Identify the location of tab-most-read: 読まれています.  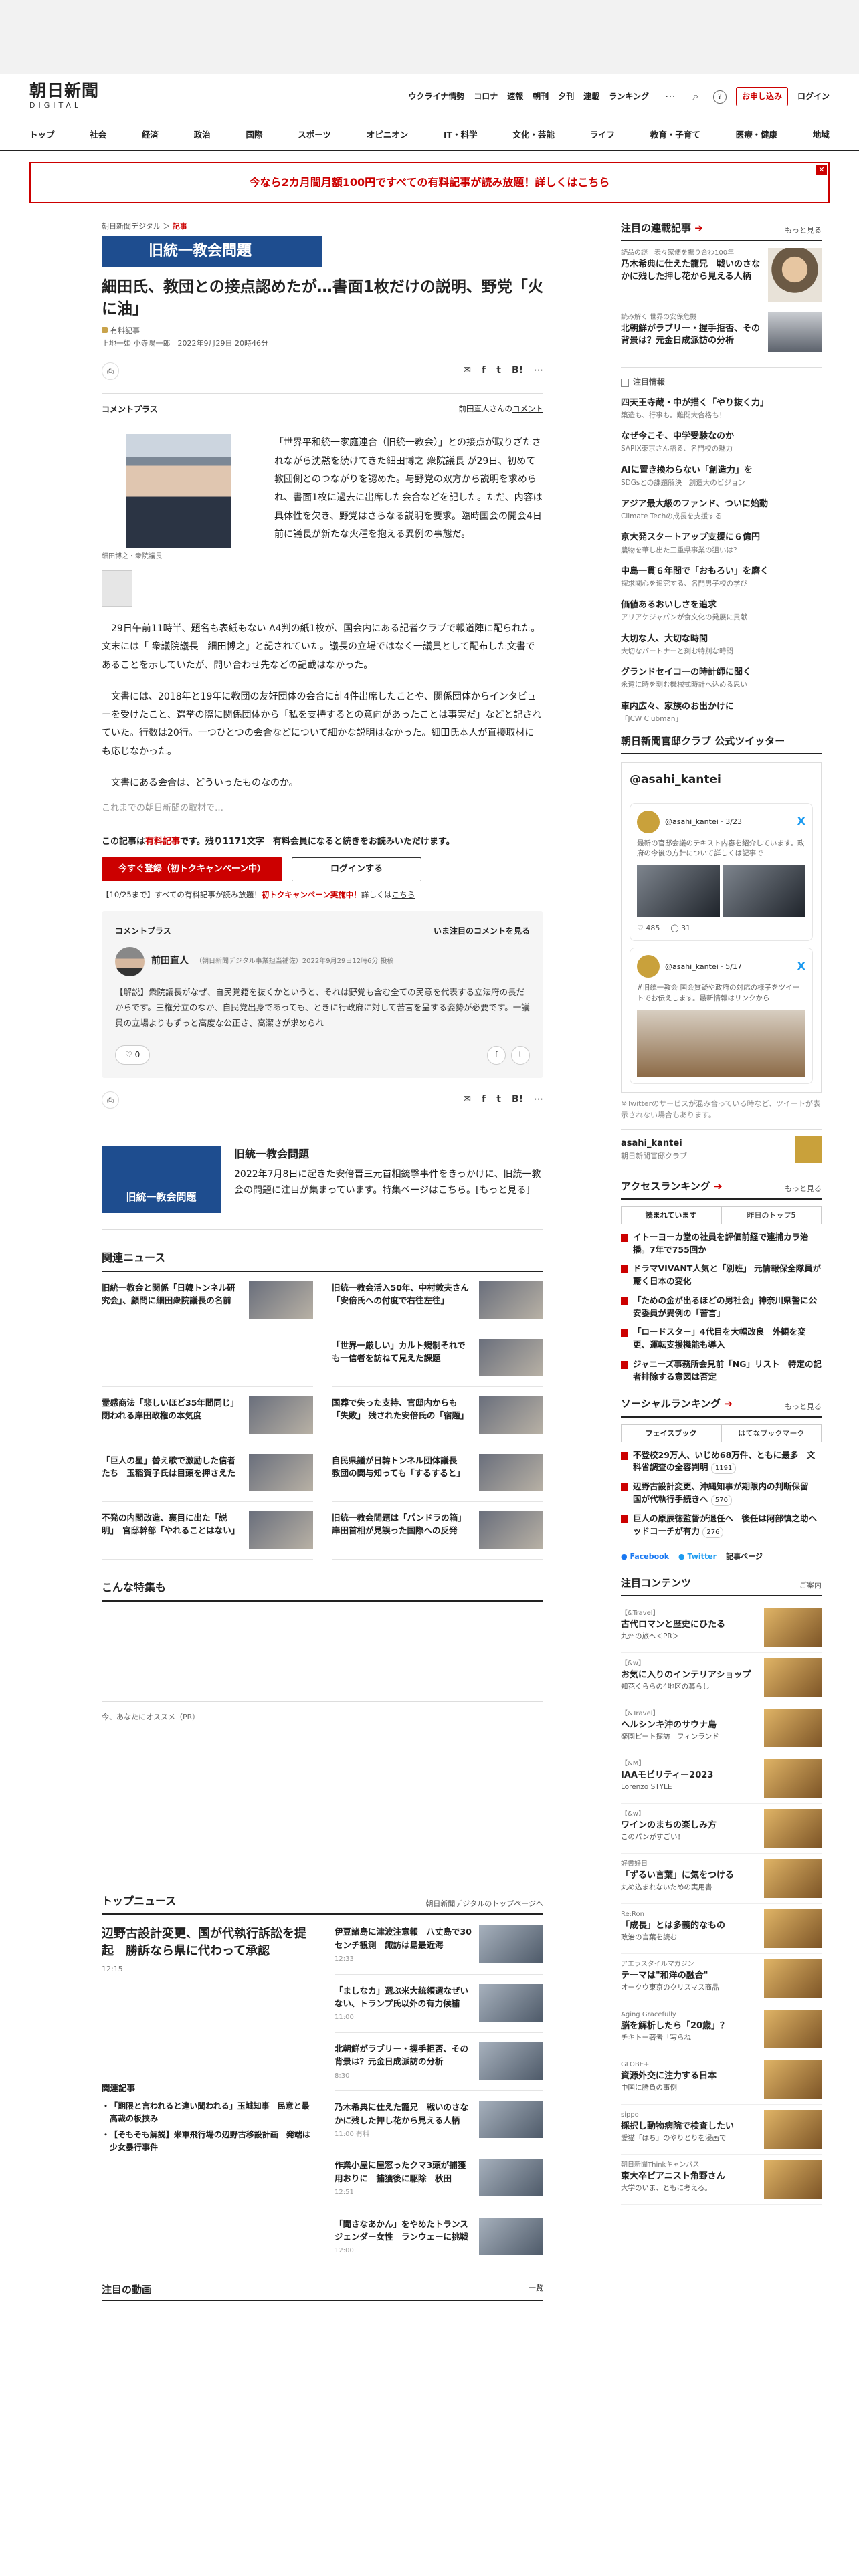
(671, 1215).